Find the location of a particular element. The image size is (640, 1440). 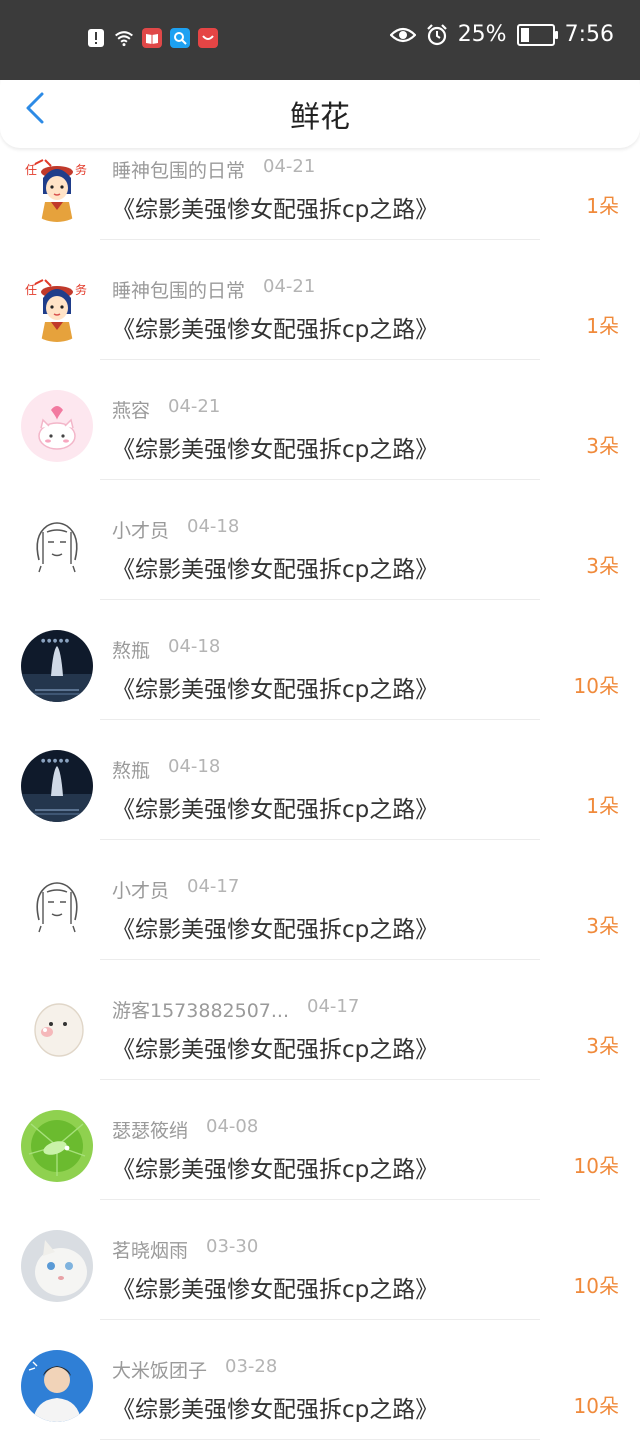

username: 瑟瑟筱绡 is located at coordinates (150, 1131).